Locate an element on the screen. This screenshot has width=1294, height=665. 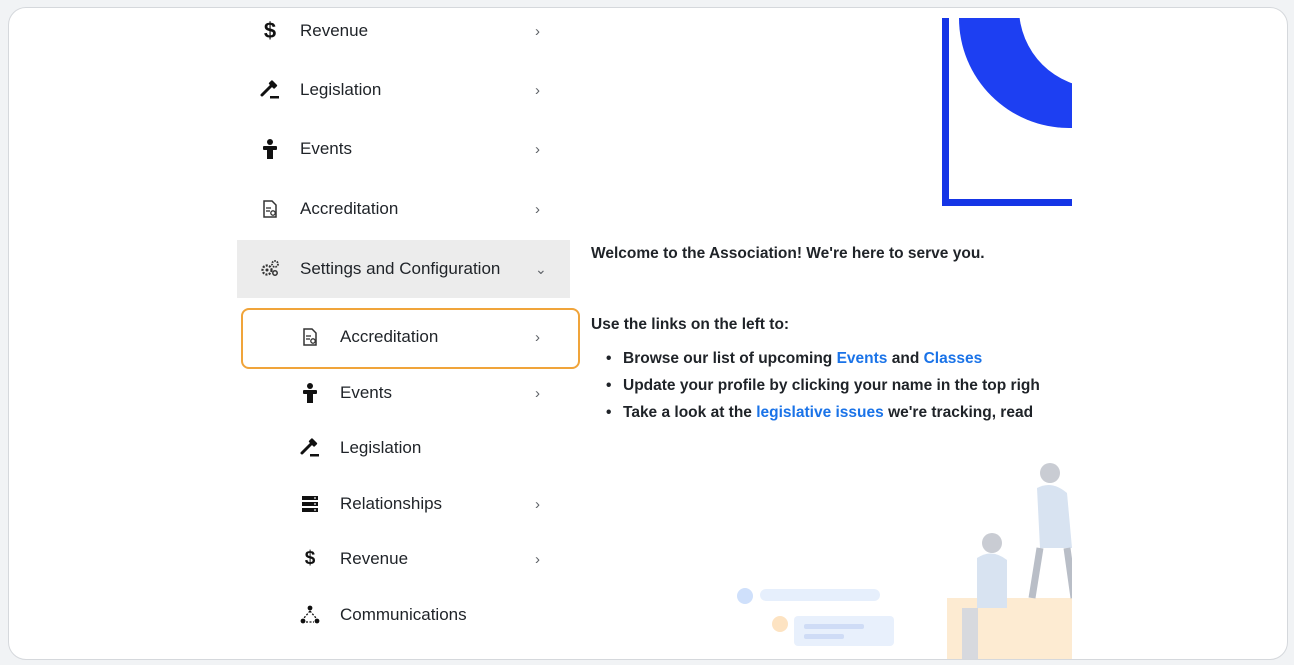
sidebar-item-revenue: $ Revenue › is located at coordinates (403, 34).